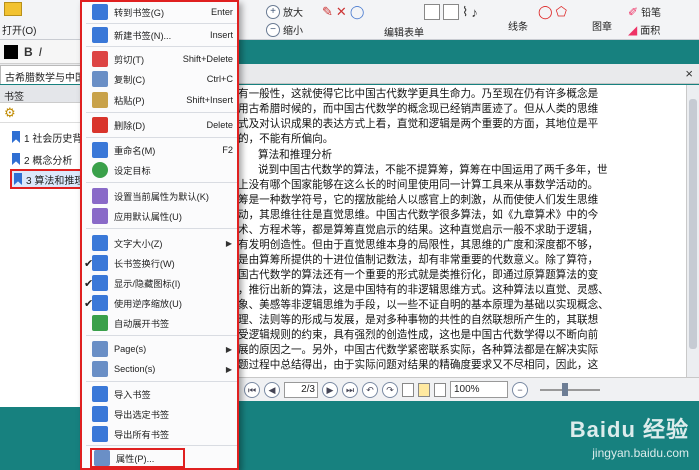  I want to click on checkbox-icon, so click(451, 12).